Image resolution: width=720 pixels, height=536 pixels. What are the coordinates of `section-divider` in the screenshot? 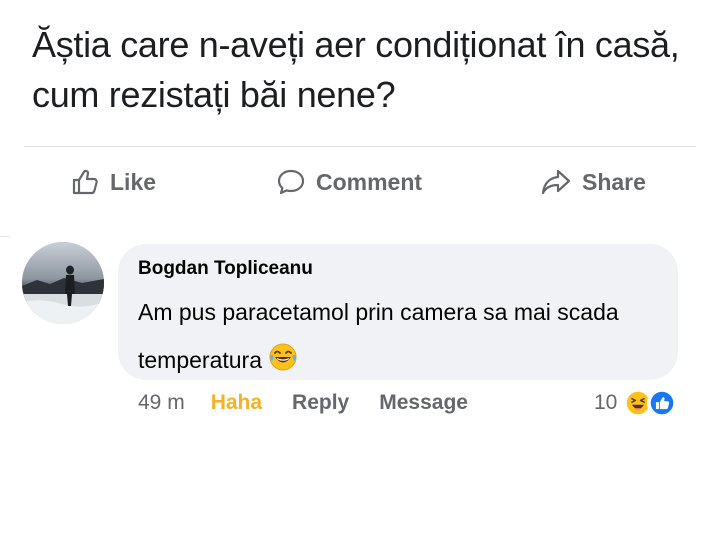 It's located at (5, 236).